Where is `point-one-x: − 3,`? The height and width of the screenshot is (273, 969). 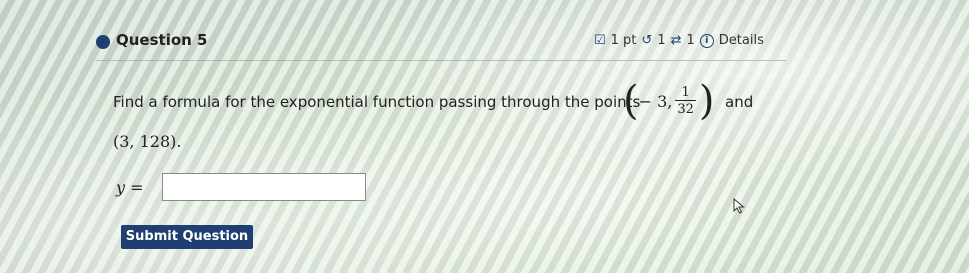
point-one-x: − 3, is located at coordinates (655, 101).